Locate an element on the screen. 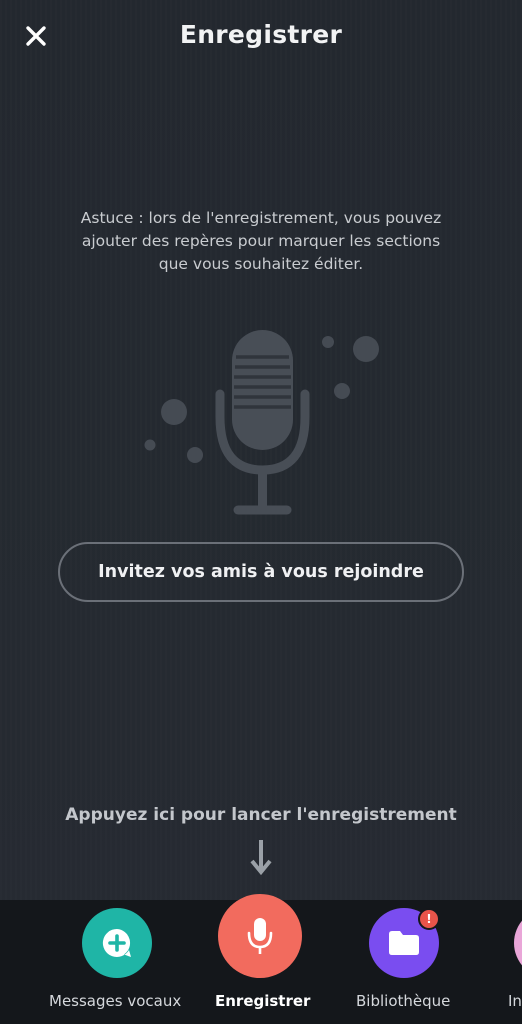 The width and height of the screenshot is (522, 1024). tab-enregistrer: Enregistrer is located at coordinates (261, 959).